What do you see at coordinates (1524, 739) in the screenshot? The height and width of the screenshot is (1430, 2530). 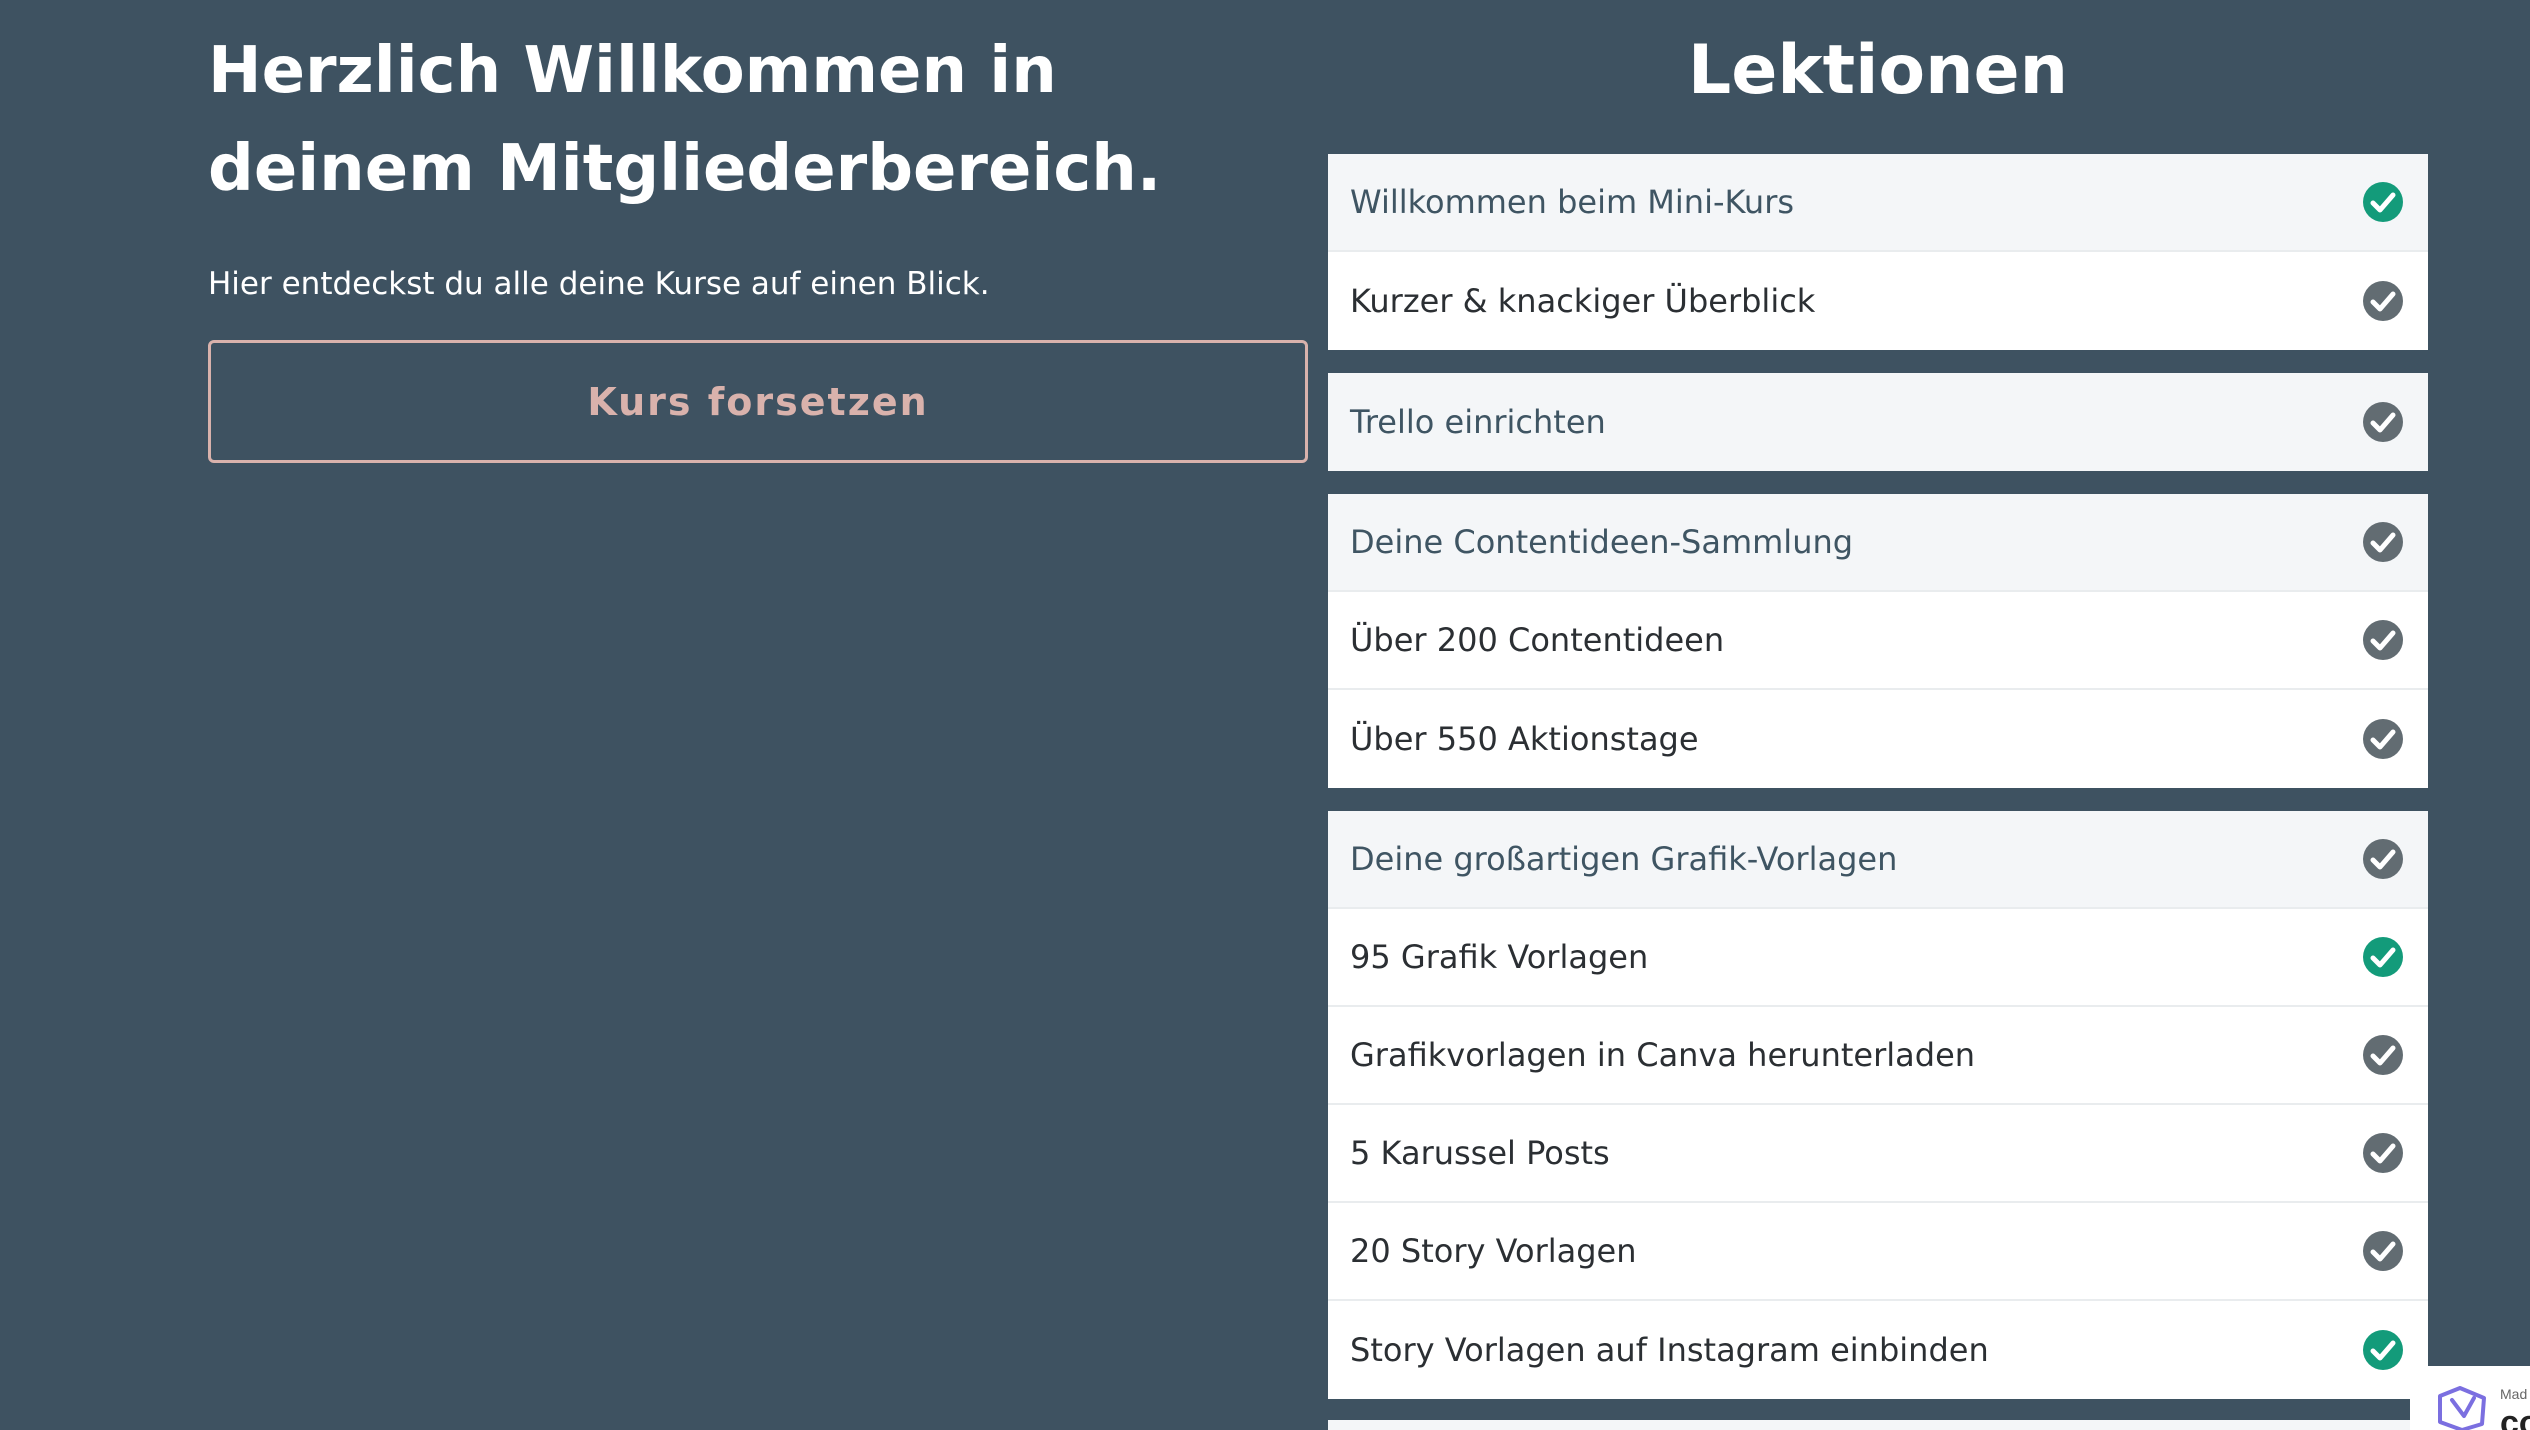 I see `lesson-label: Über 550 Aktionstage` at bounding box center [1524, 739].